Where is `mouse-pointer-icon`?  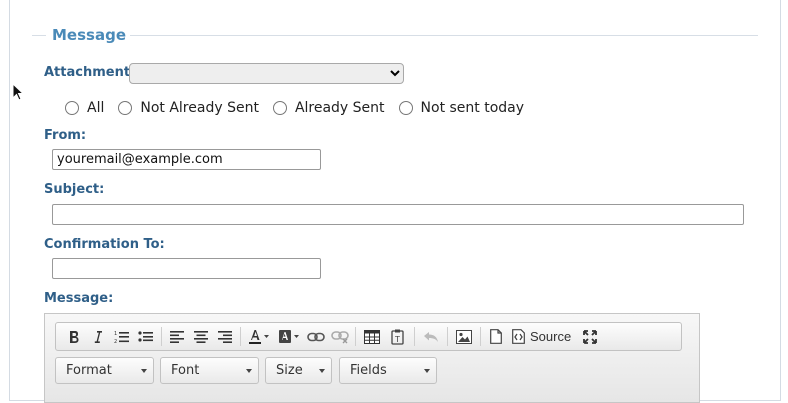 mouse-pointer-icon is located at coordinates (18, 92).